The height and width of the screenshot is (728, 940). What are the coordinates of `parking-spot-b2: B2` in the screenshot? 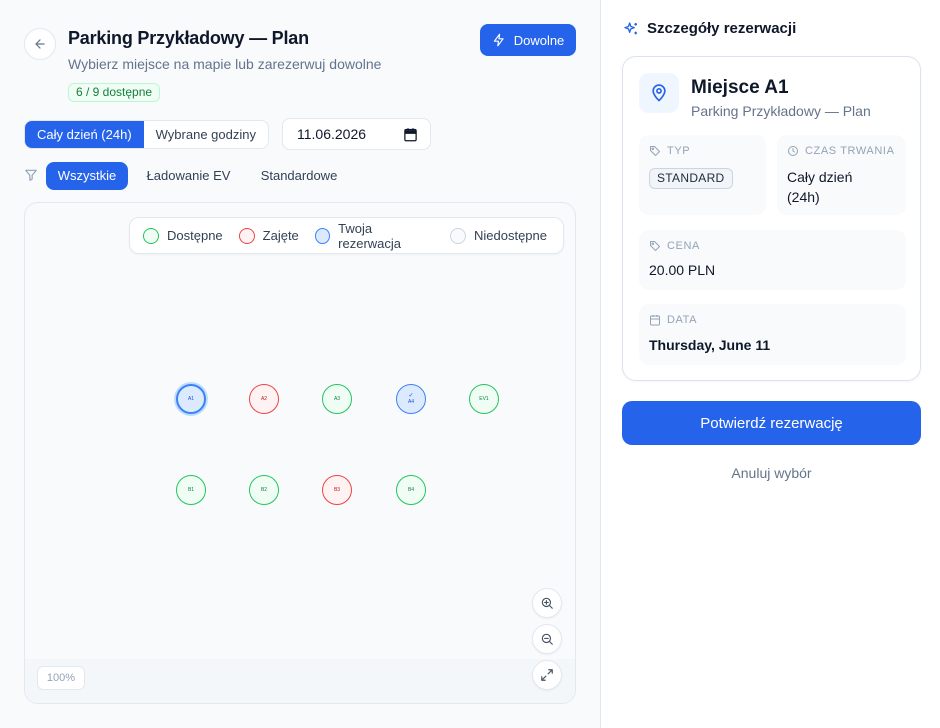 It's located at (264, 490).